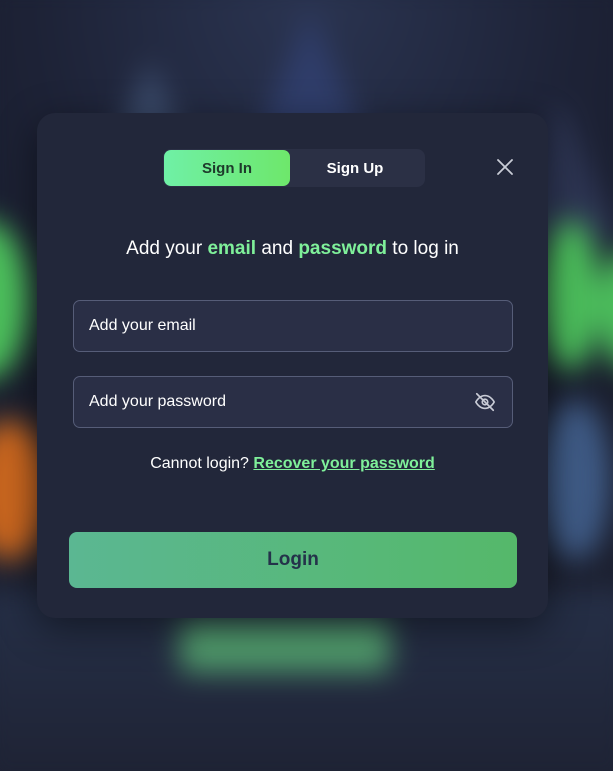 Image resolution: width=613 pixels, height=771 pixels. What do you see at coordinates (343, 463) in the screenshot?
I see `recover-password-link: Recover your password` at bounding box center [343, 463].